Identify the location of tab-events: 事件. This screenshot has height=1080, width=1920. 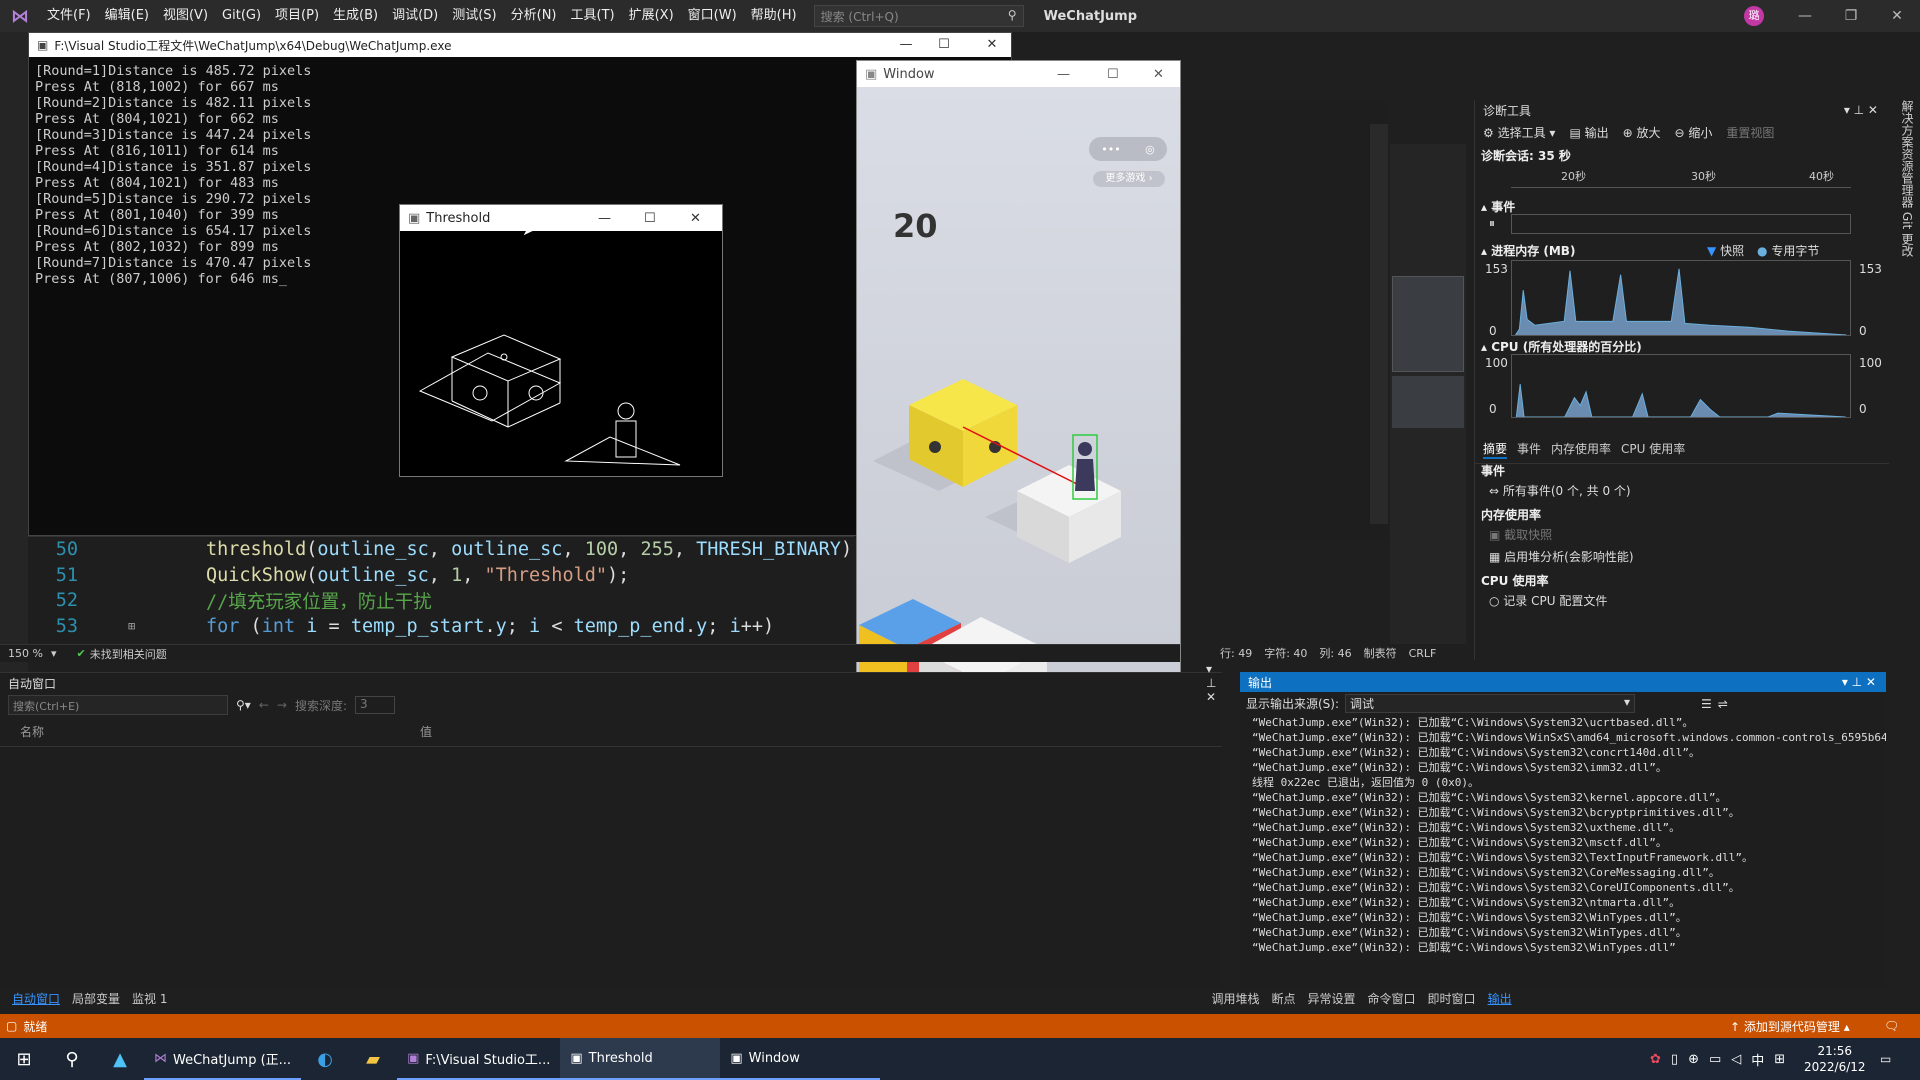
(1529, 449).